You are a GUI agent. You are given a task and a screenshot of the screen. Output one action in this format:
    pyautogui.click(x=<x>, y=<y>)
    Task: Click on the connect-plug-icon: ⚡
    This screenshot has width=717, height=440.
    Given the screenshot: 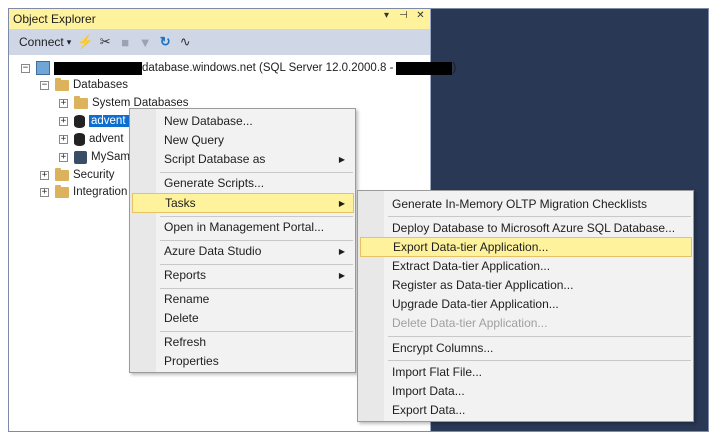 What is the action you would take?
    pyautogui.click(x=85, y=42)
    